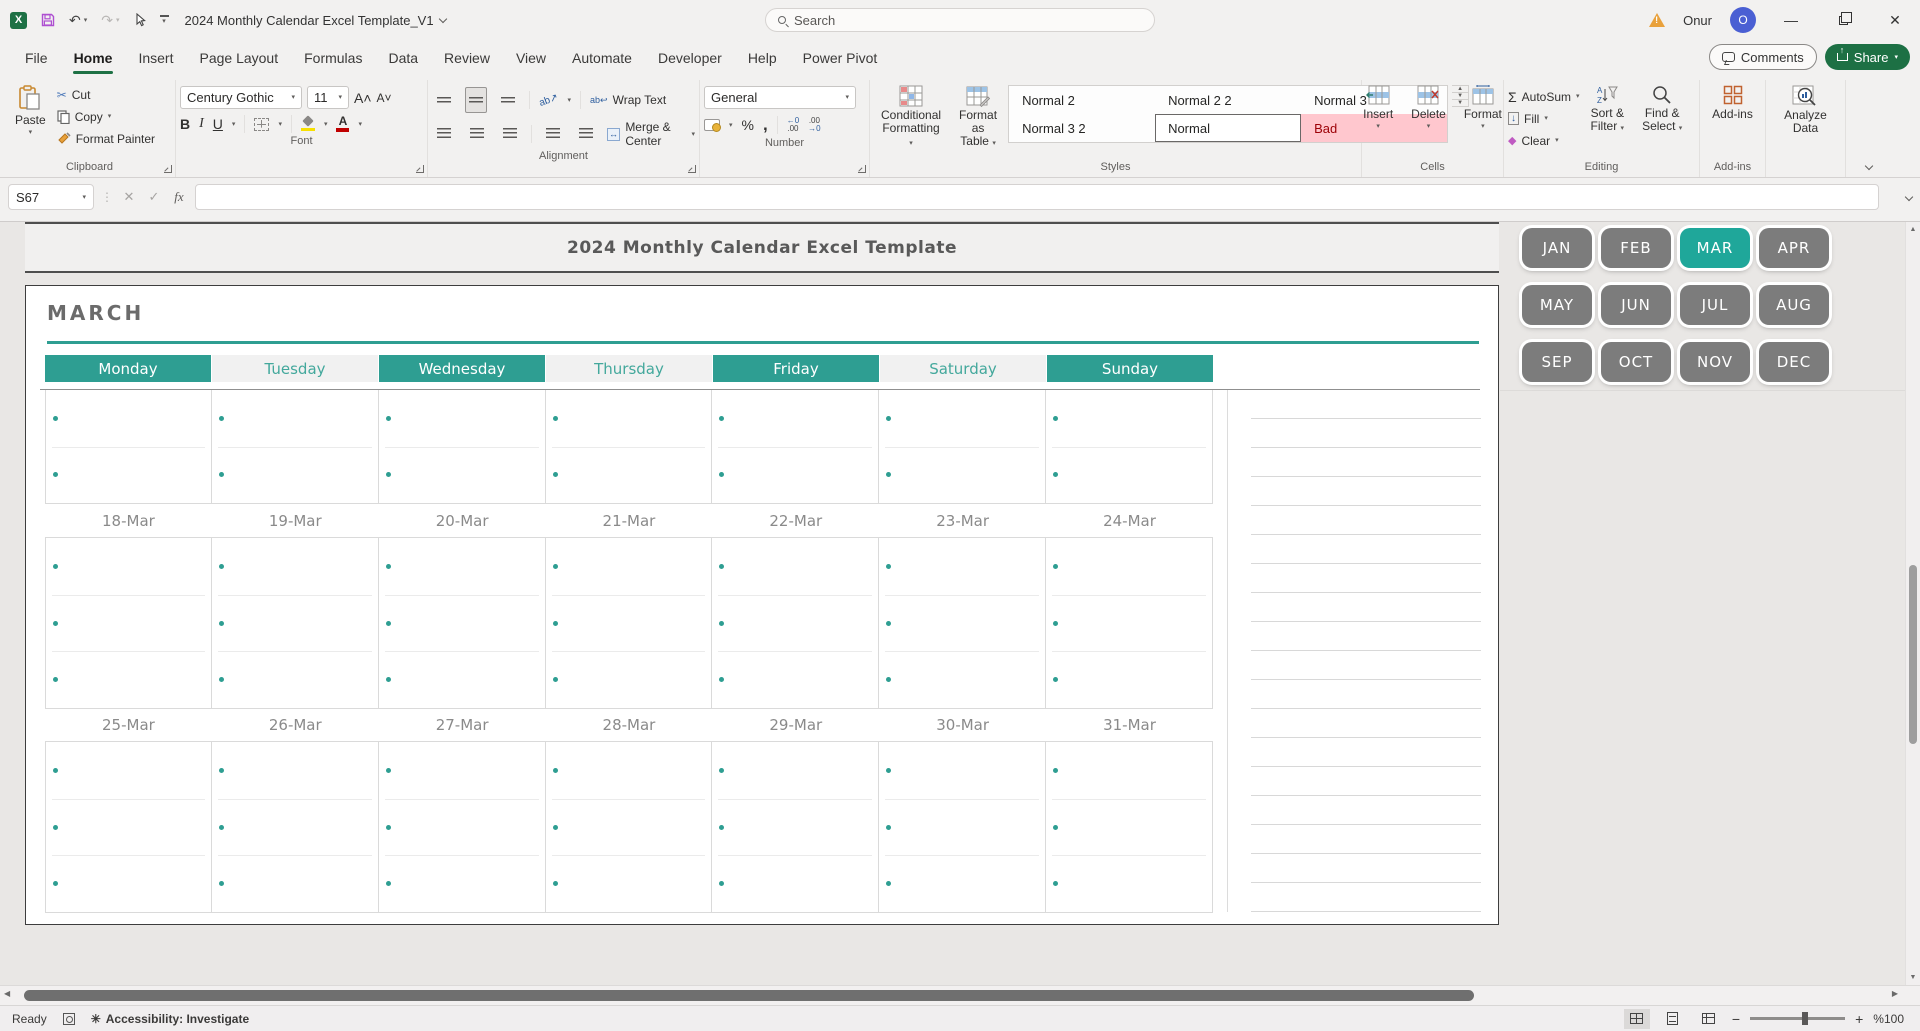 The height and width of the screenshot is (1031, 1920). What do you see at coordinates (444, 100) in the screenshot?
I see `top-align-button` at bounding box center [444, 100].